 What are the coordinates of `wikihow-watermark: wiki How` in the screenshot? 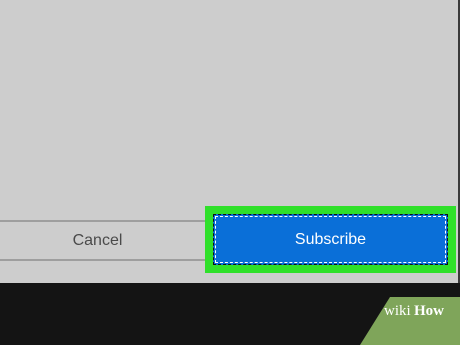 It's located at (410, 318).